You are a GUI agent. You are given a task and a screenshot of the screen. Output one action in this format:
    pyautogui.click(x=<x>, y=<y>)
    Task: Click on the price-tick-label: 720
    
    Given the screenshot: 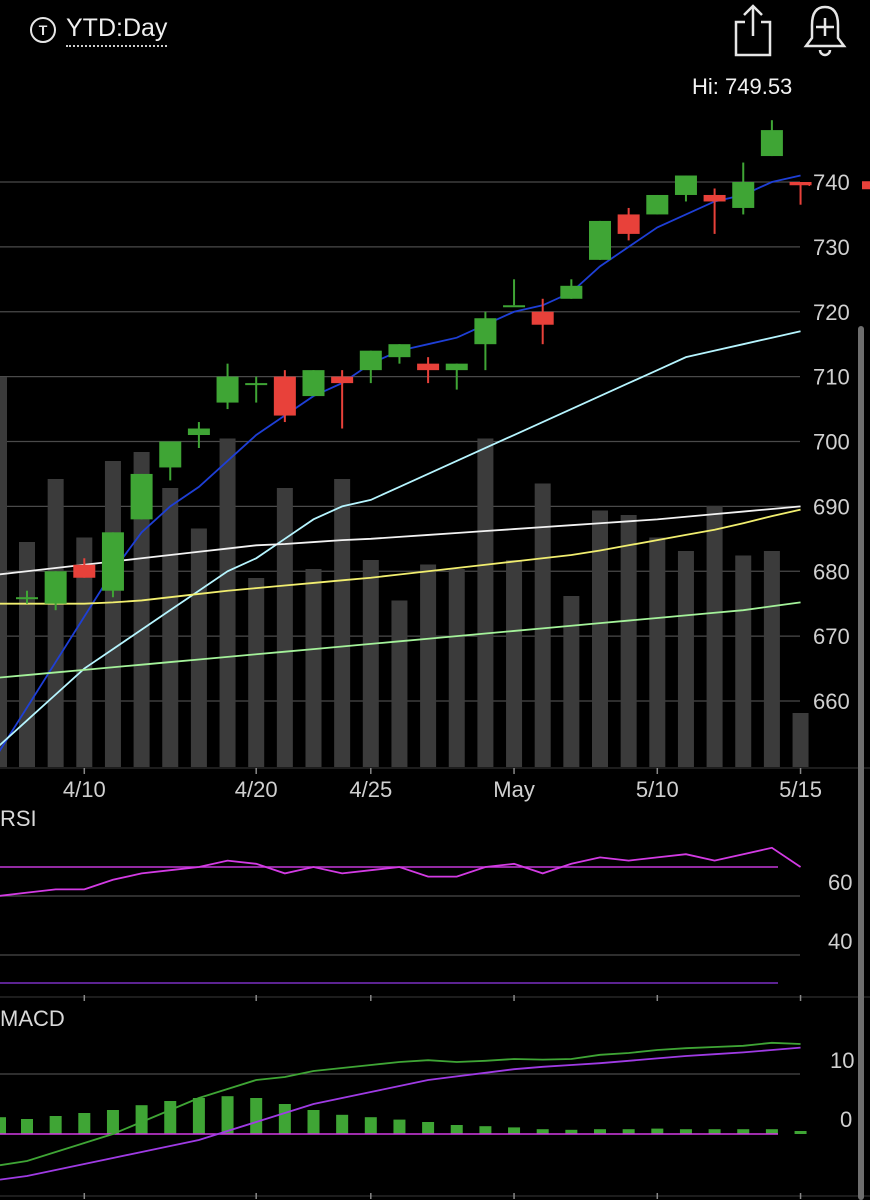 What is the action you would take?
    pyautogui.click(x=831, y=312)
    